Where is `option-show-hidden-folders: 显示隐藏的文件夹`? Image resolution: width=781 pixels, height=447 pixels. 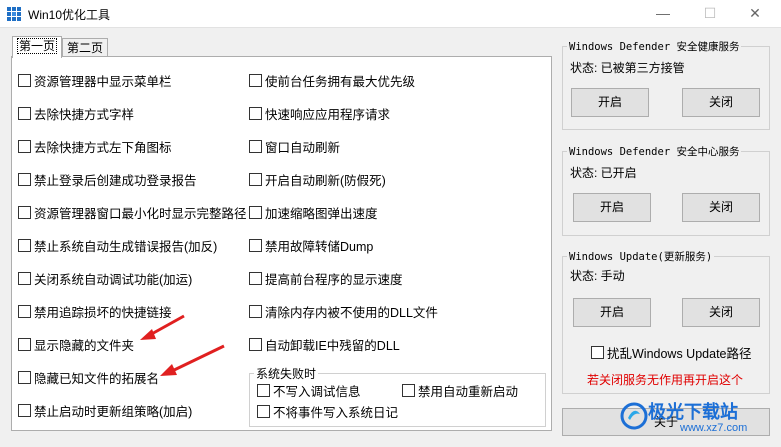
option-show-hidden-folders: 显示隐藏的文件夹 is located at coordinates (76, 344).